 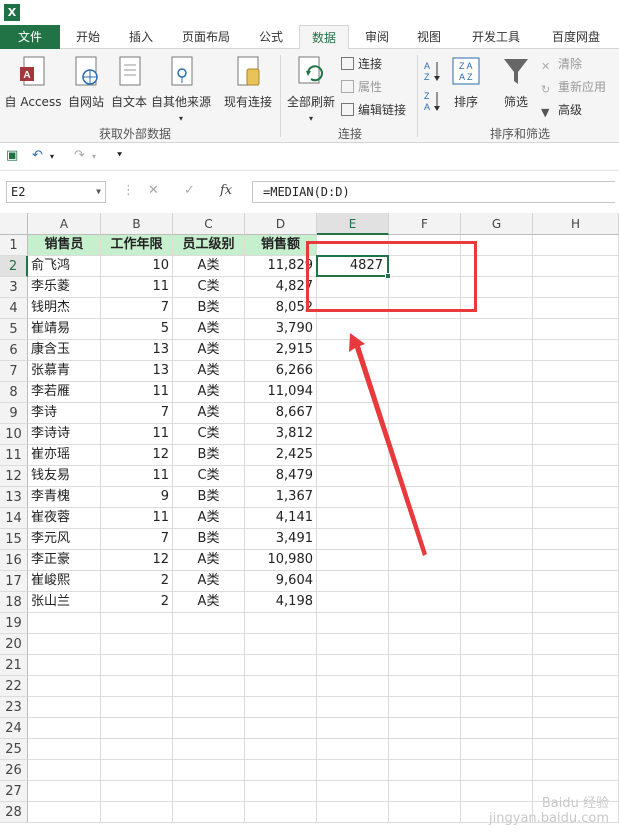 What do you see at coordinates (429, 37) in the screenshot?
I see `tab-view: 视图` at bounding box center [429, 37].